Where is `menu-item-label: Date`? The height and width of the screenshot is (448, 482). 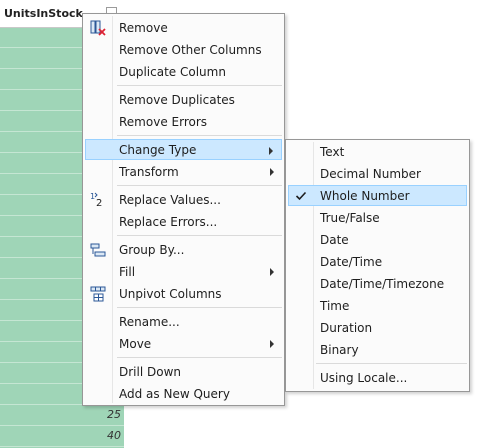 menu-item-label: Date is located at coordinates (334, 240).